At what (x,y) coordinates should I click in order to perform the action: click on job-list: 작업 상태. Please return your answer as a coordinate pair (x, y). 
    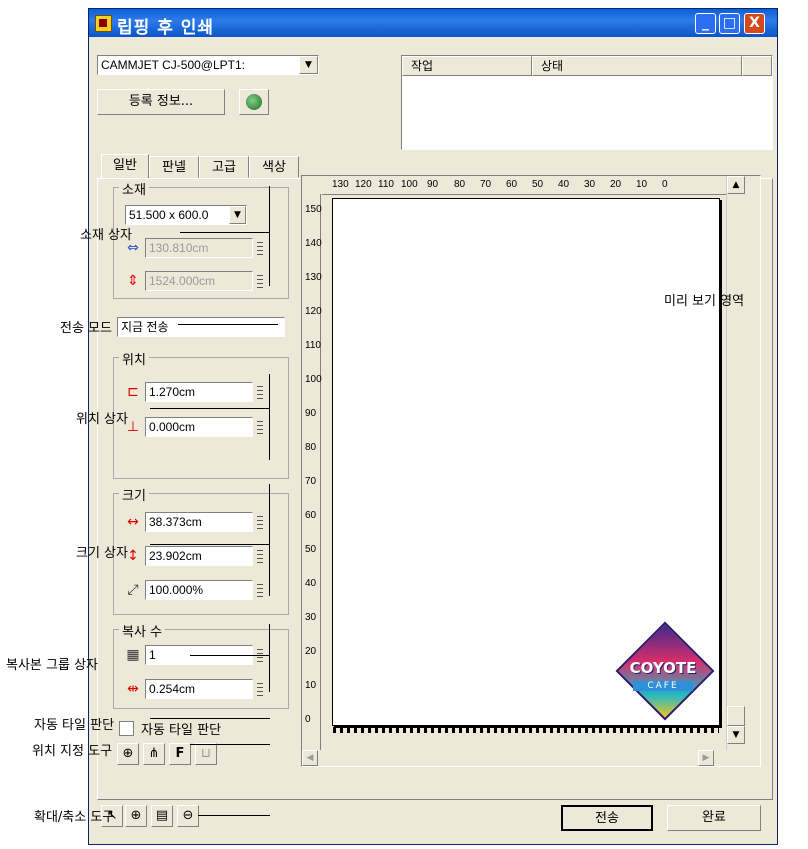
    Looking at the image, I should click on (587, 102).